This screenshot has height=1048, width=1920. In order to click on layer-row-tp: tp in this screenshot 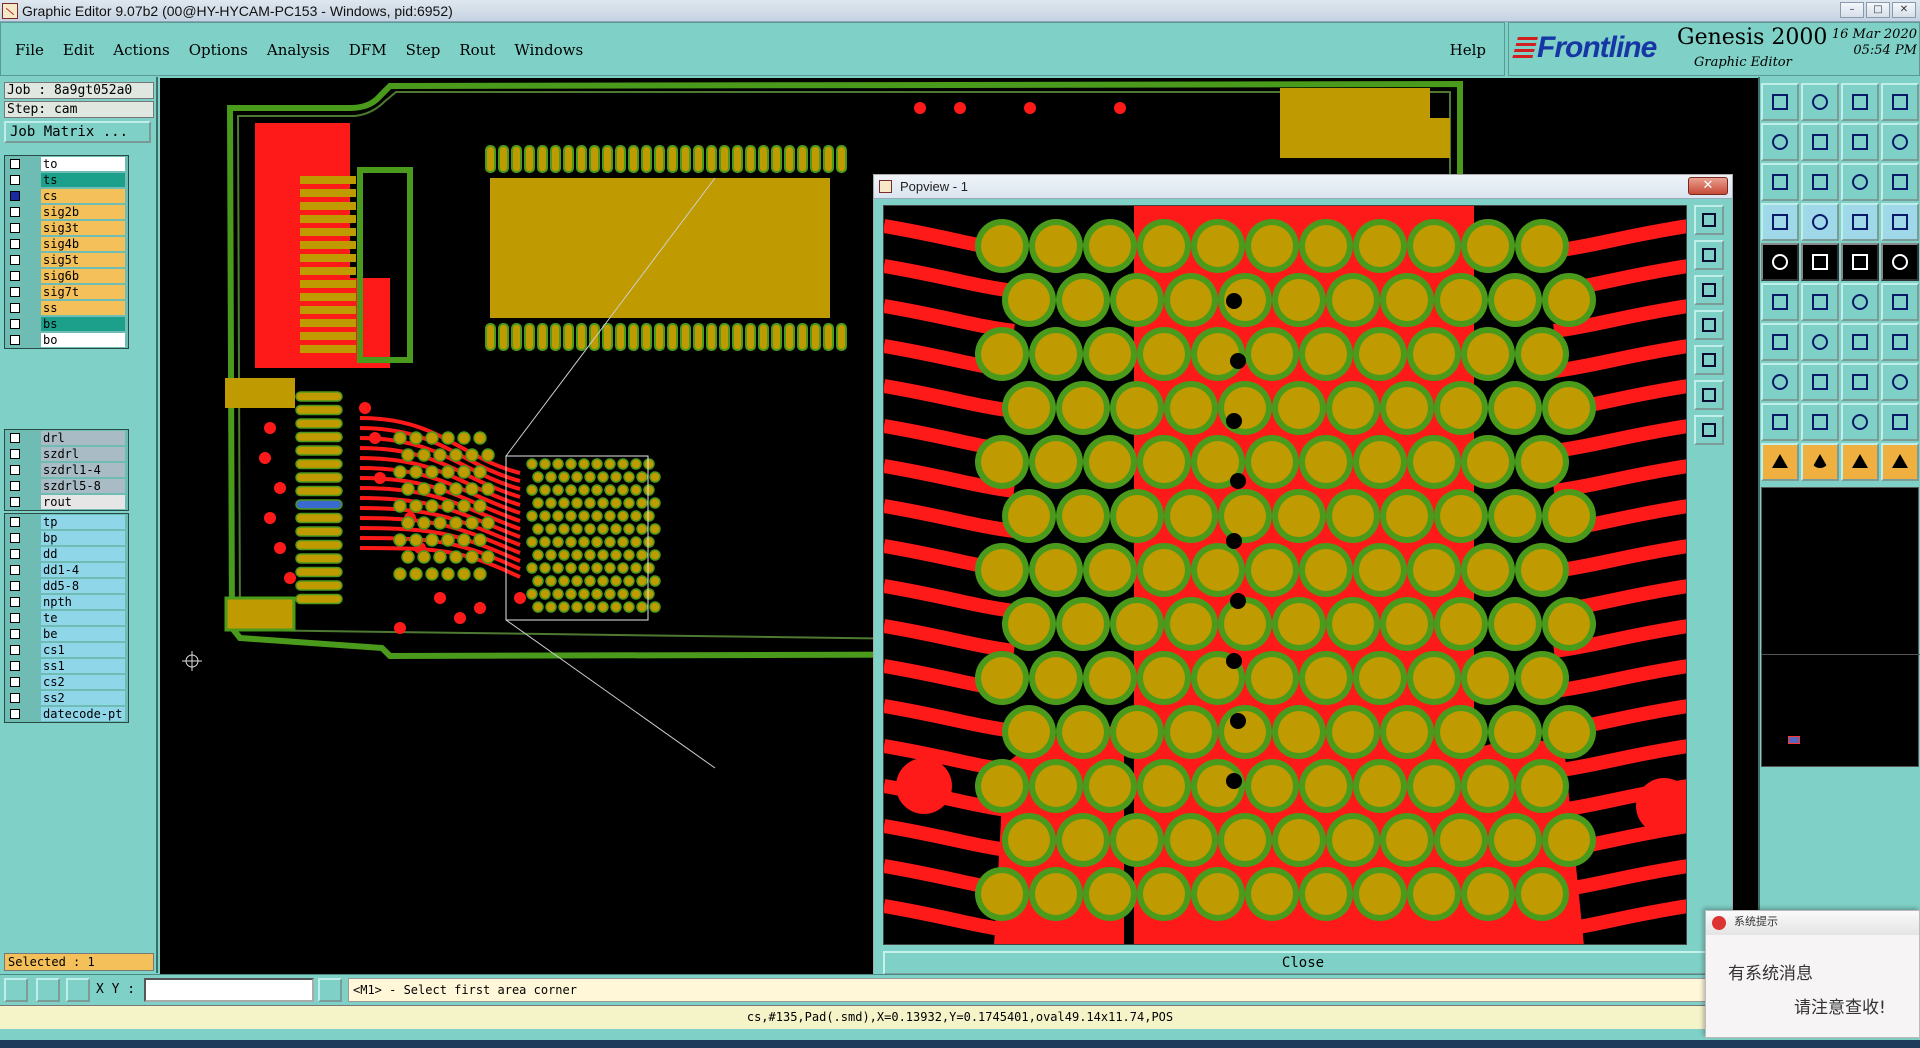, I will do `click(66, 522)`.